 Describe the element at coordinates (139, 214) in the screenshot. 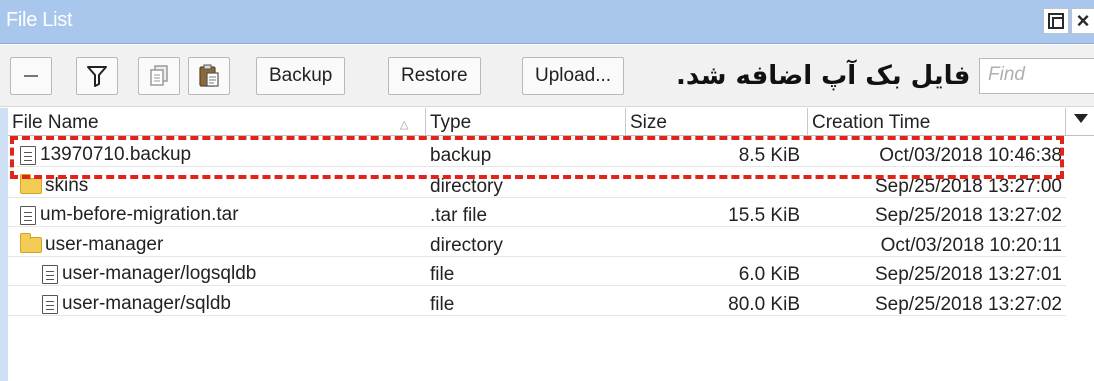

I see `file-name: um-before-migration.tar` at that location.